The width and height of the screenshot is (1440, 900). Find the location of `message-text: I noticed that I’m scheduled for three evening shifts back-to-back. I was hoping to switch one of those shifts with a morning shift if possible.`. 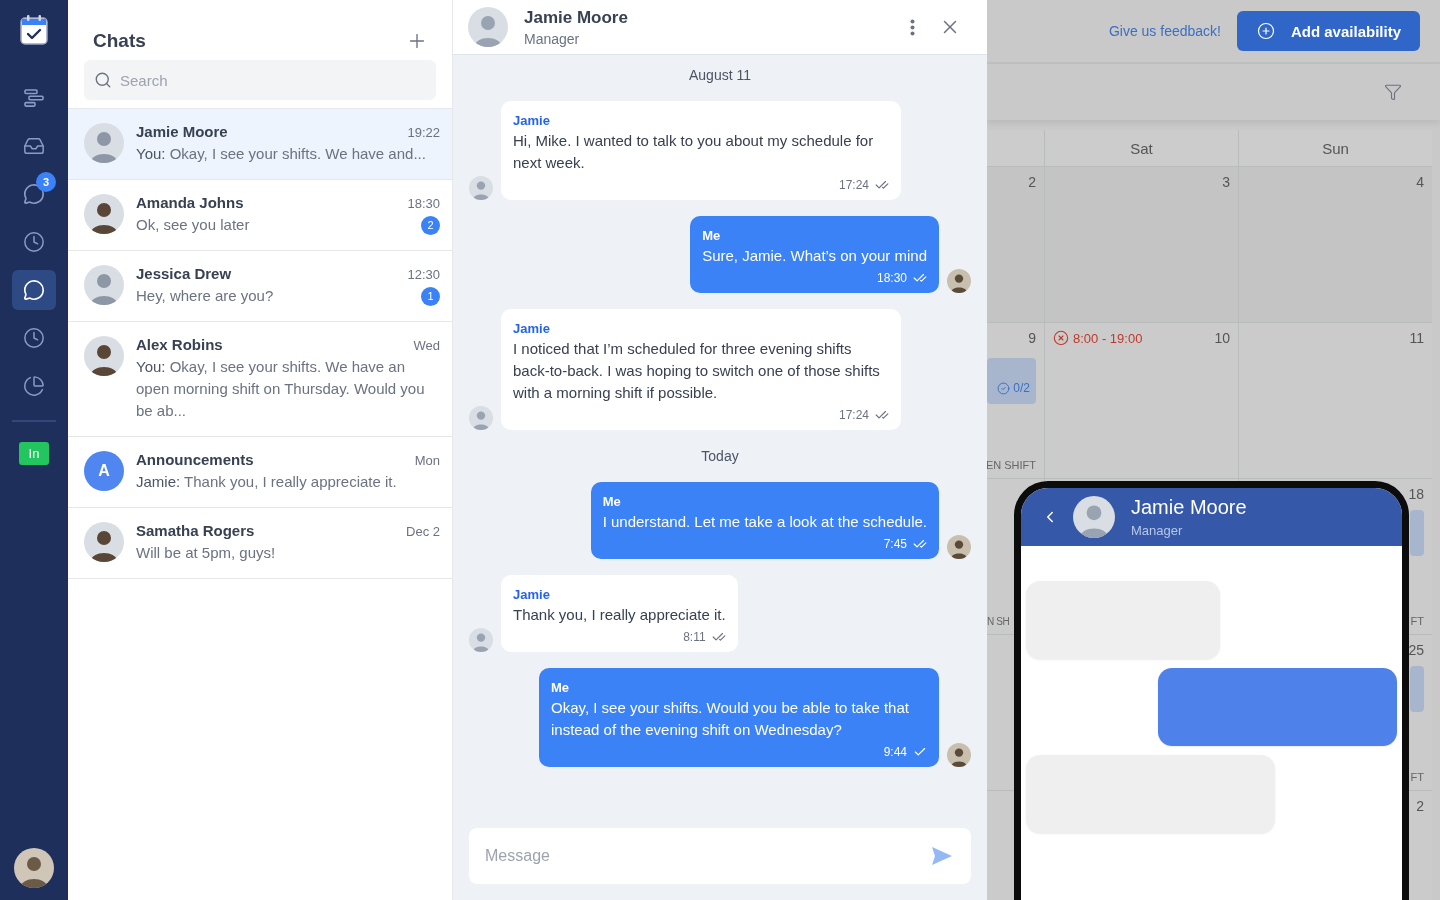

message-text: I noticed that I’m scheduled for three evening shifts back-to-back. I was hoping to switch one of those shifts with a morning shift if possible. is located at coordinates (697, 371).